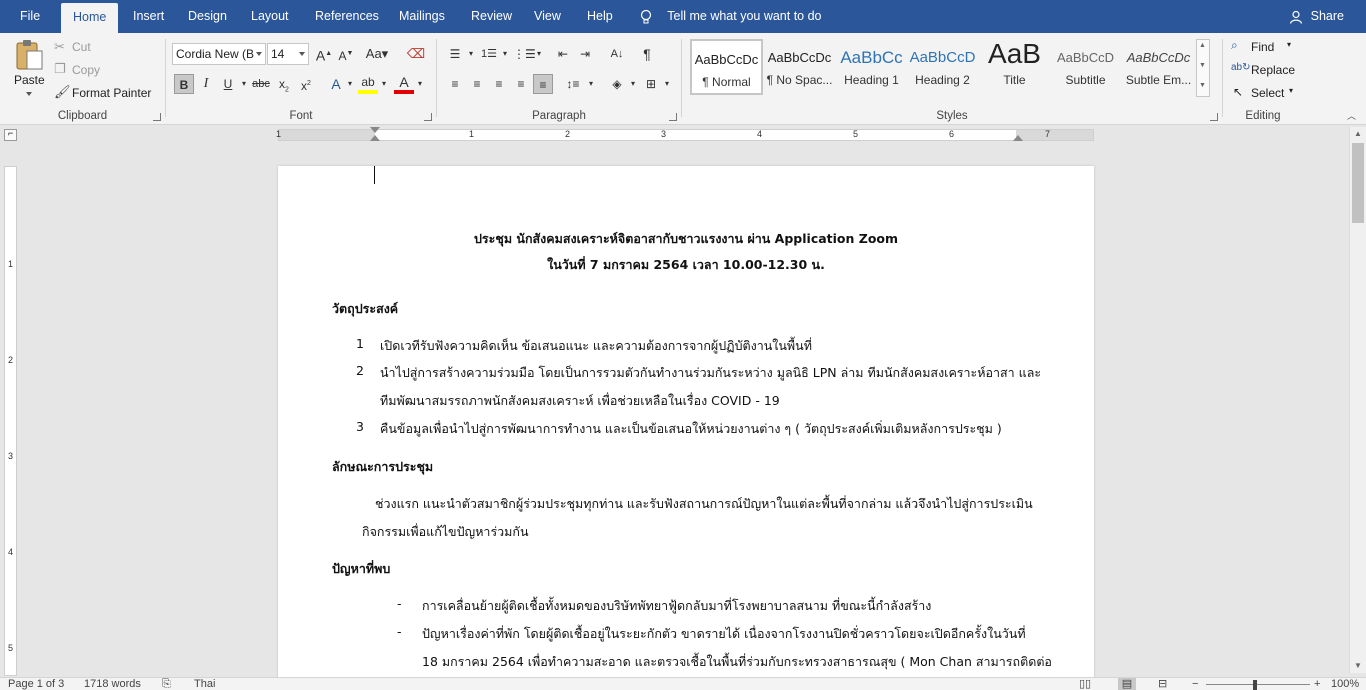 Image resolution: width=1366 pixels, height=690 pixels. I want to click on pilcrow-icon: ¶, so click(647, 54).